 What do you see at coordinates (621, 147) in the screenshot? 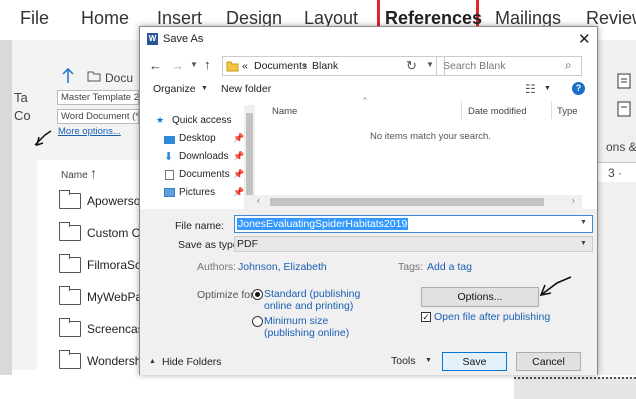
I see `bg-right-fragment: ons &` at bounding box center [621, 147].